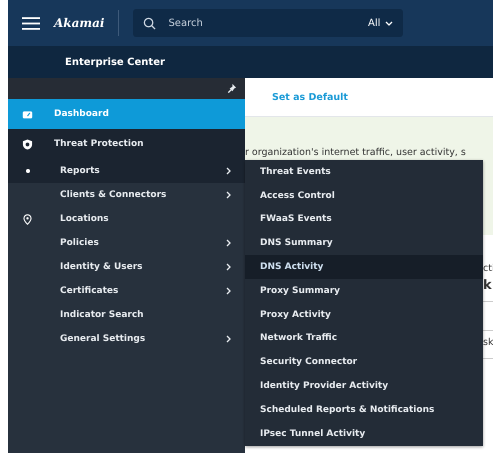 The height and width of the screenshot is (453, 493). I want to click on sidebar-item: Reports, so click(126, 171).